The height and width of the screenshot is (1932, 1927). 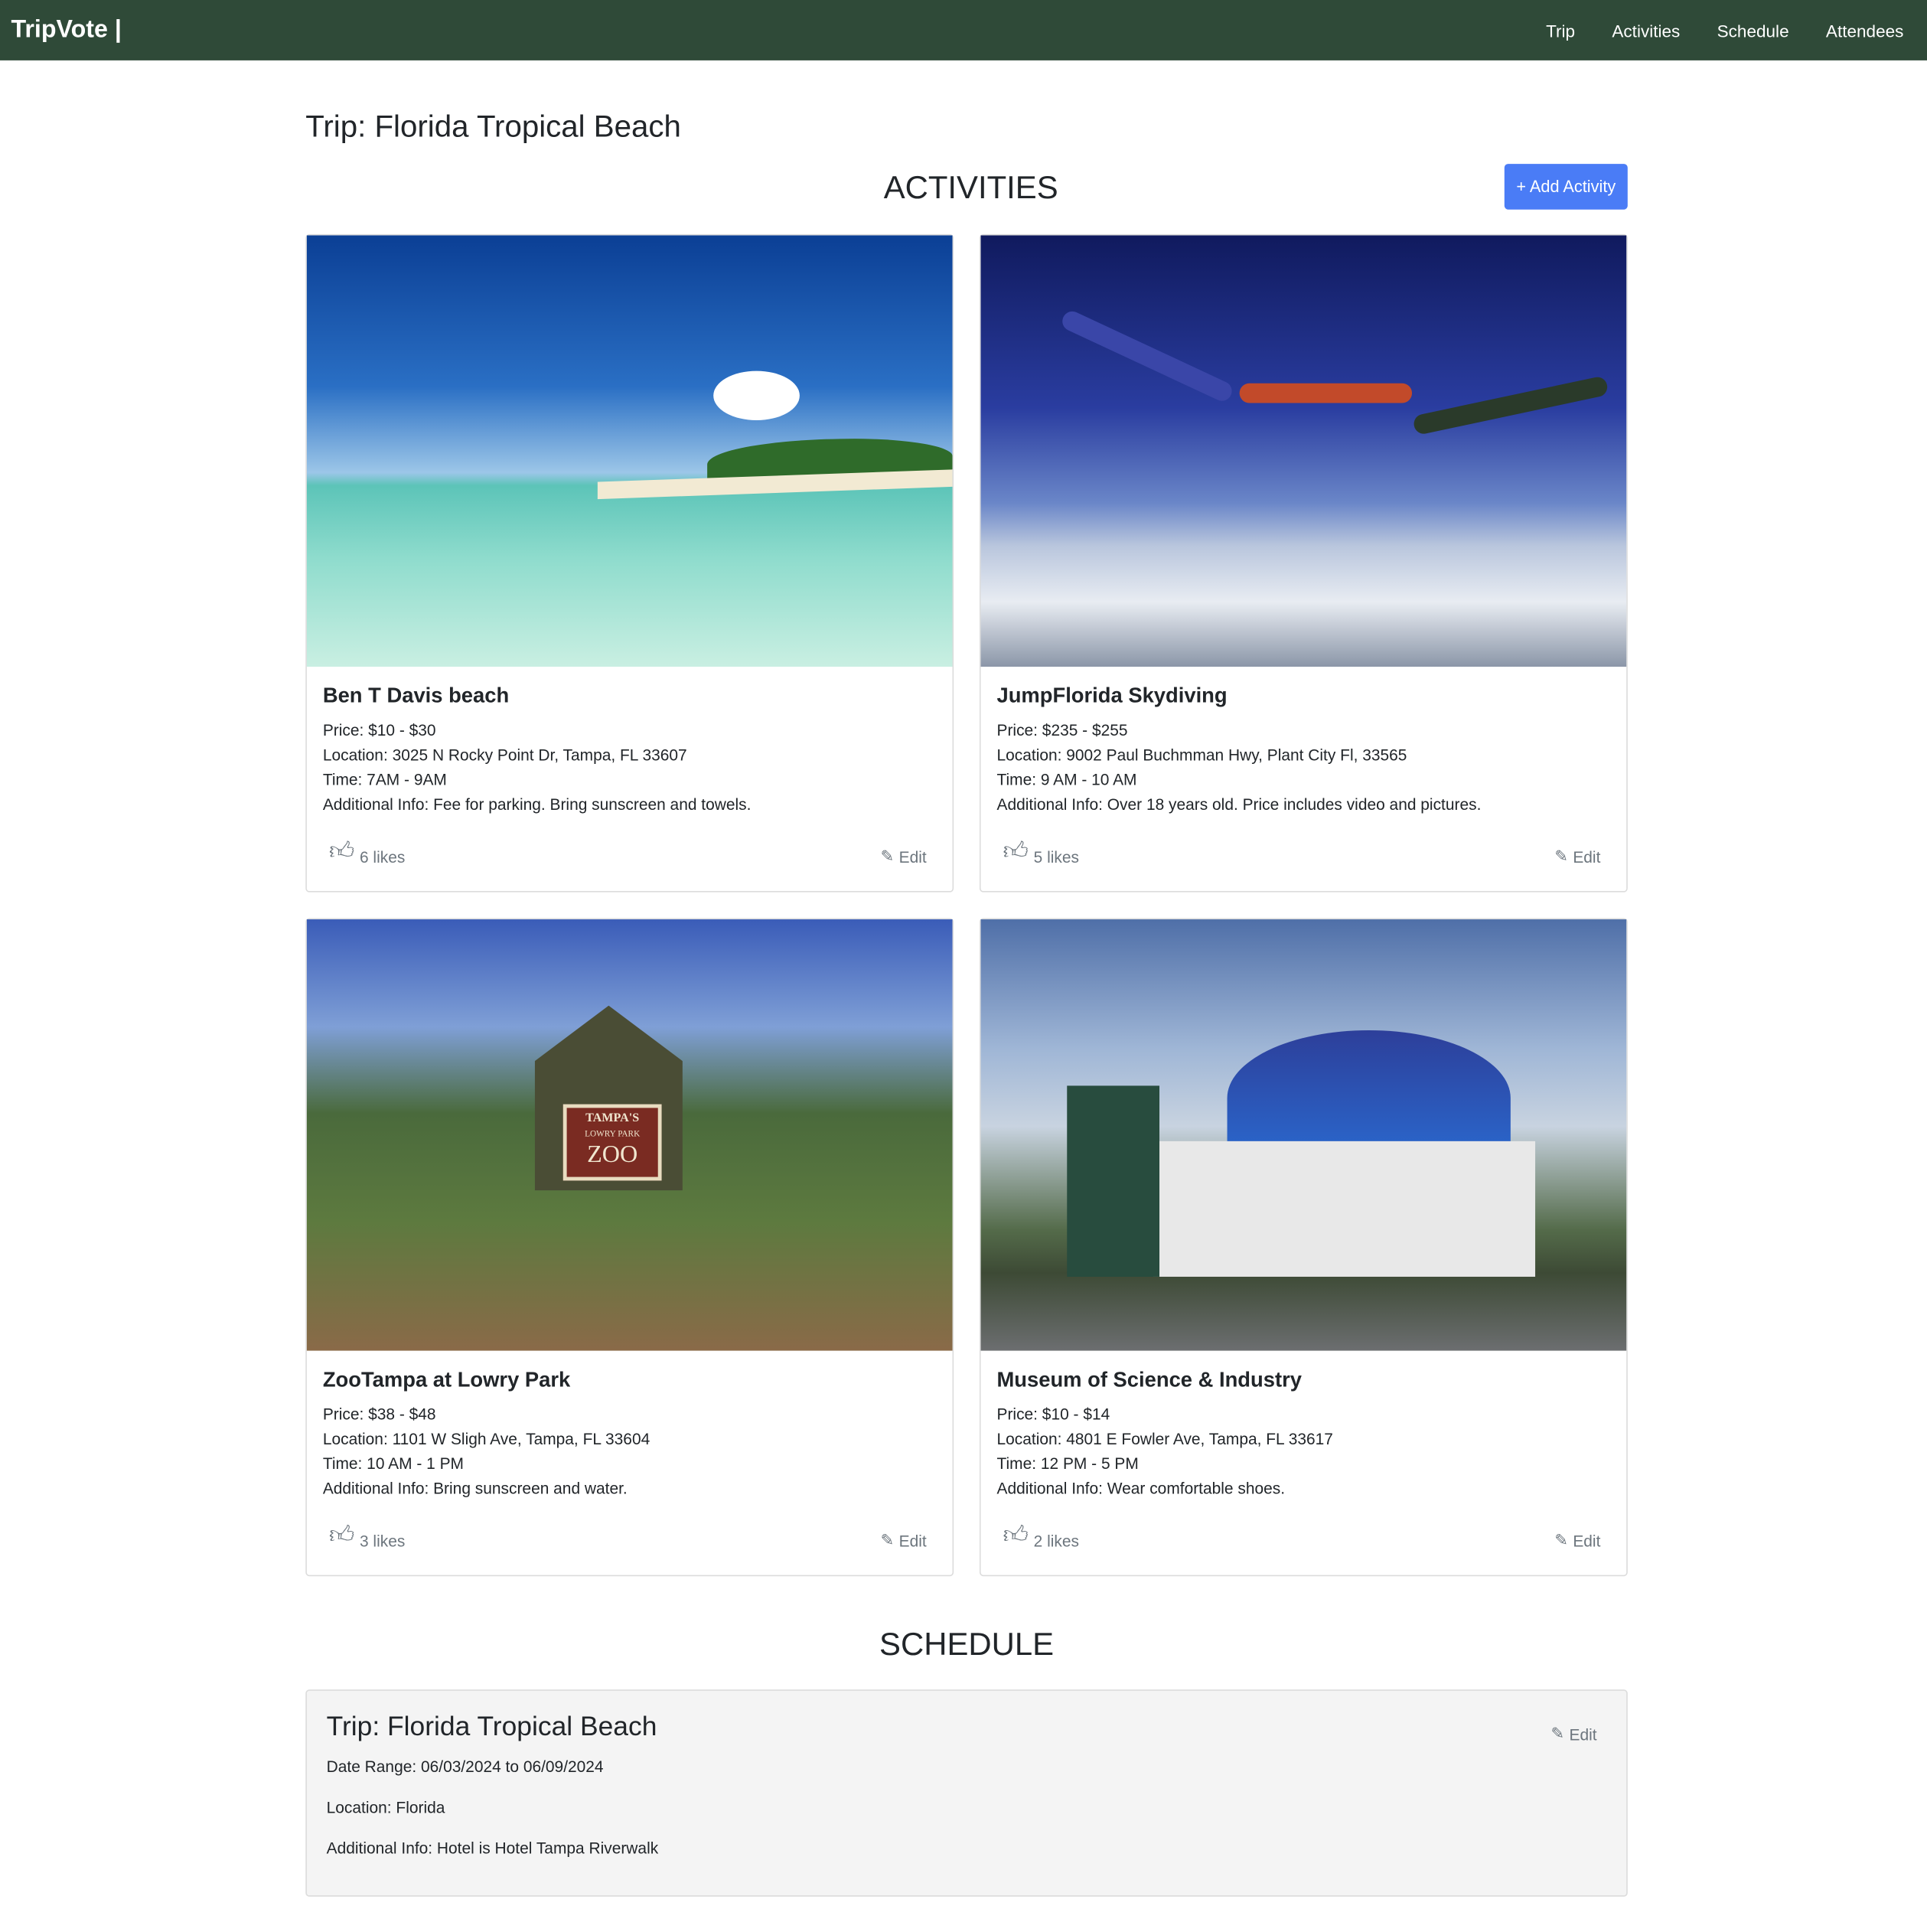 I want to click on likes-count: 3 likes, so click(x=382, y=1542).